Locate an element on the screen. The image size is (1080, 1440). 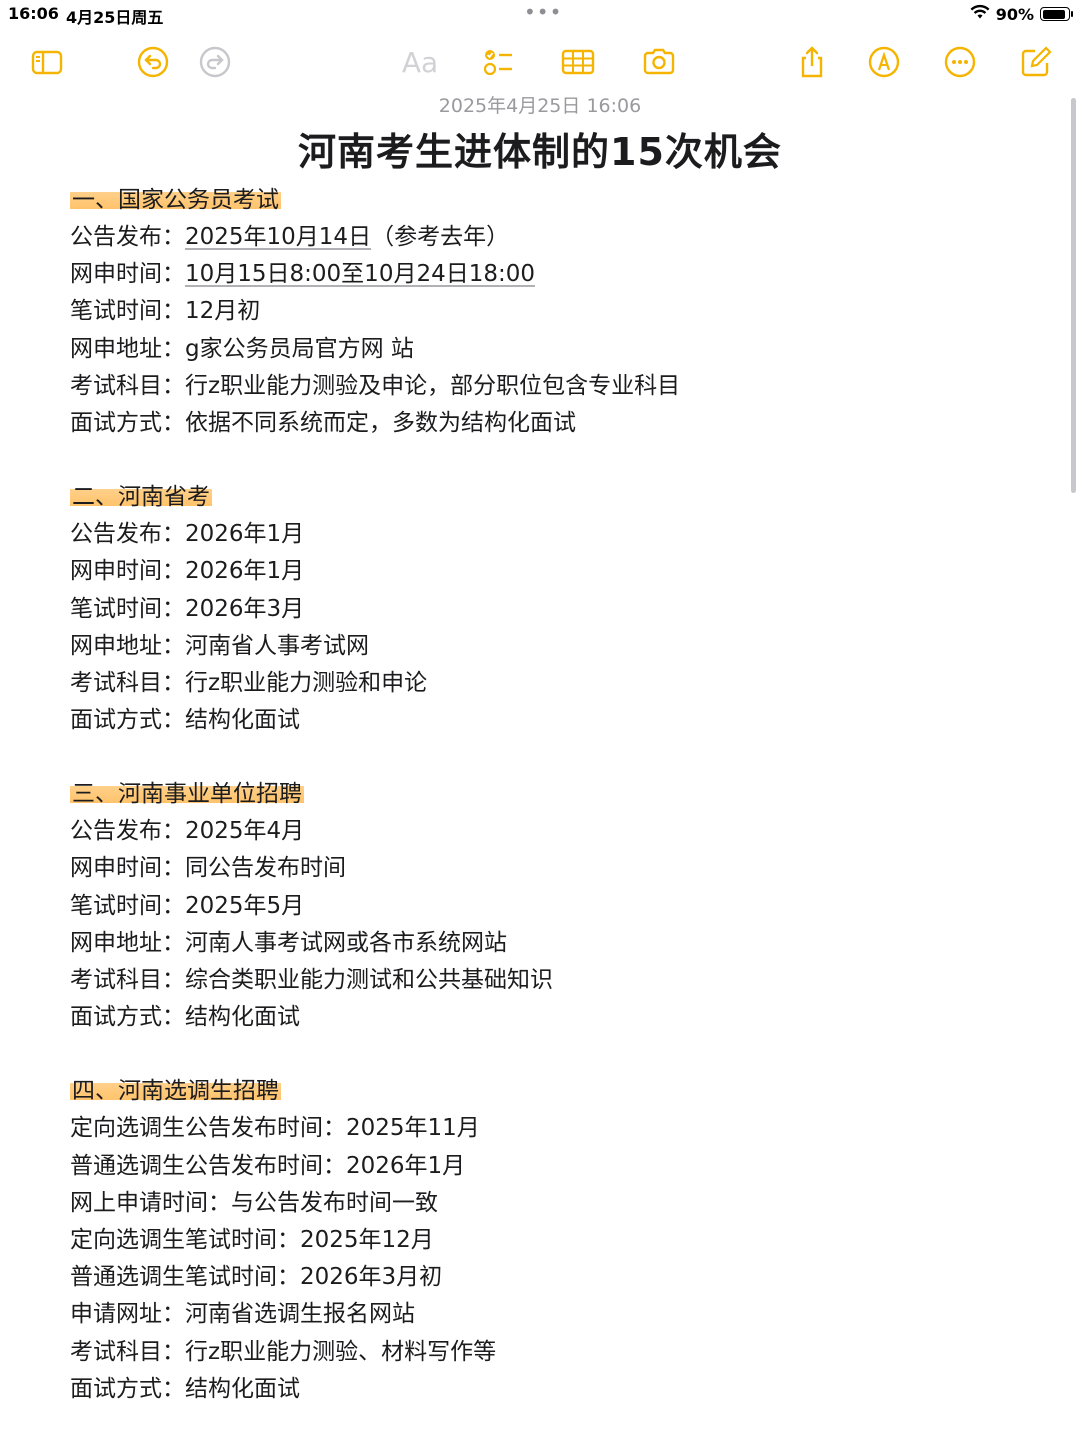
line-label: 普通选调生公告发布时间： is located at coordinates (208, 1165).